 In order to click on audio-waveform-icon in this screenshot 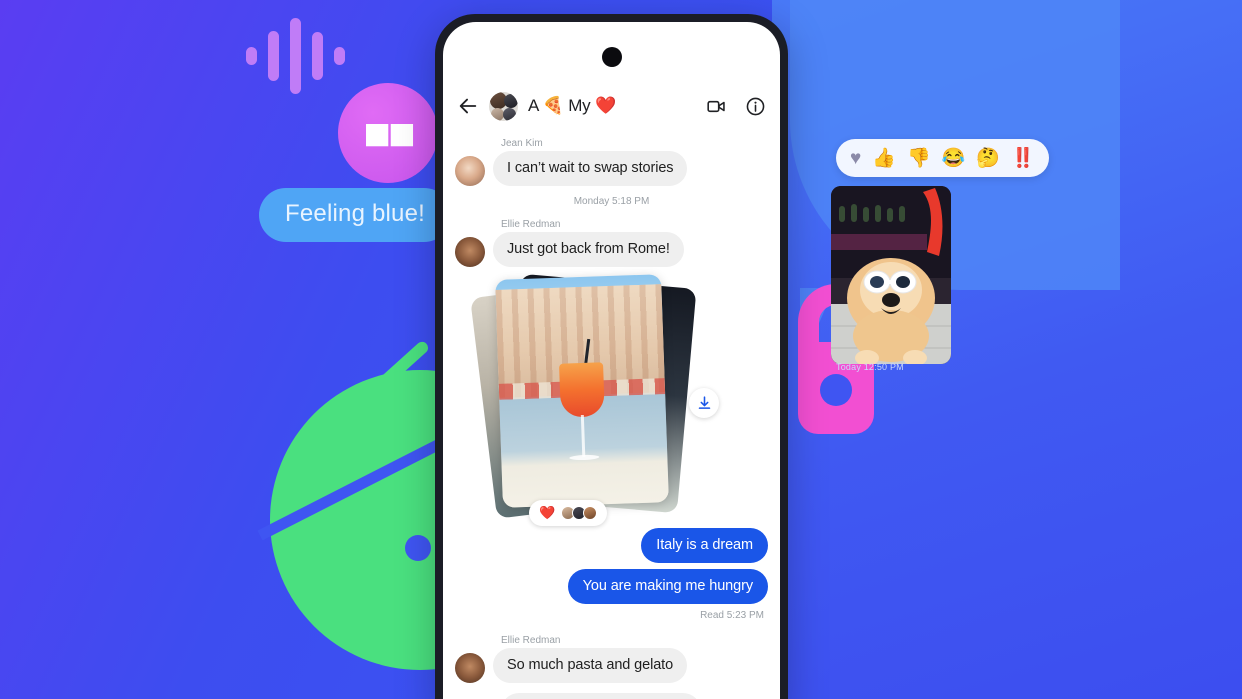, I will do `click(295, 56)`.